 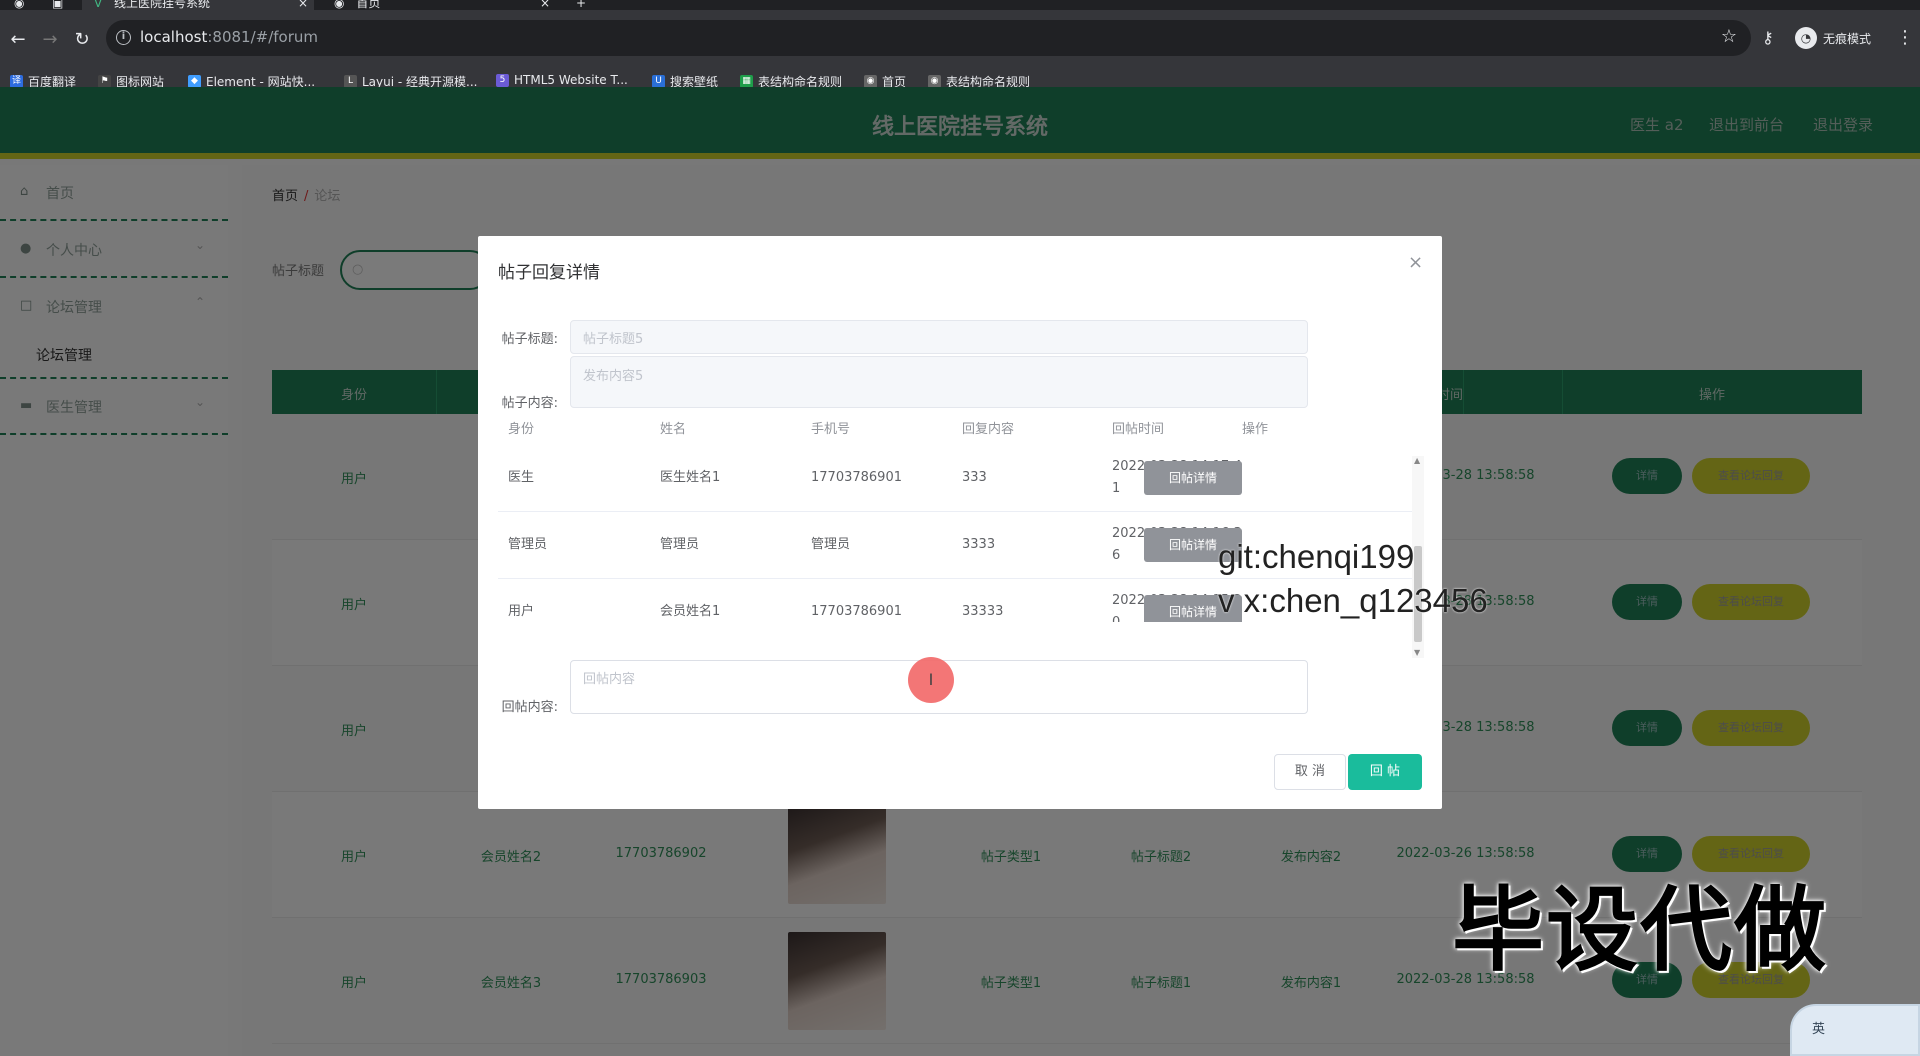 What do you see at coordinates (979, 544) in the screenshot?
I see `reply-cell-content: 3333` at bounding box center [979, 544].